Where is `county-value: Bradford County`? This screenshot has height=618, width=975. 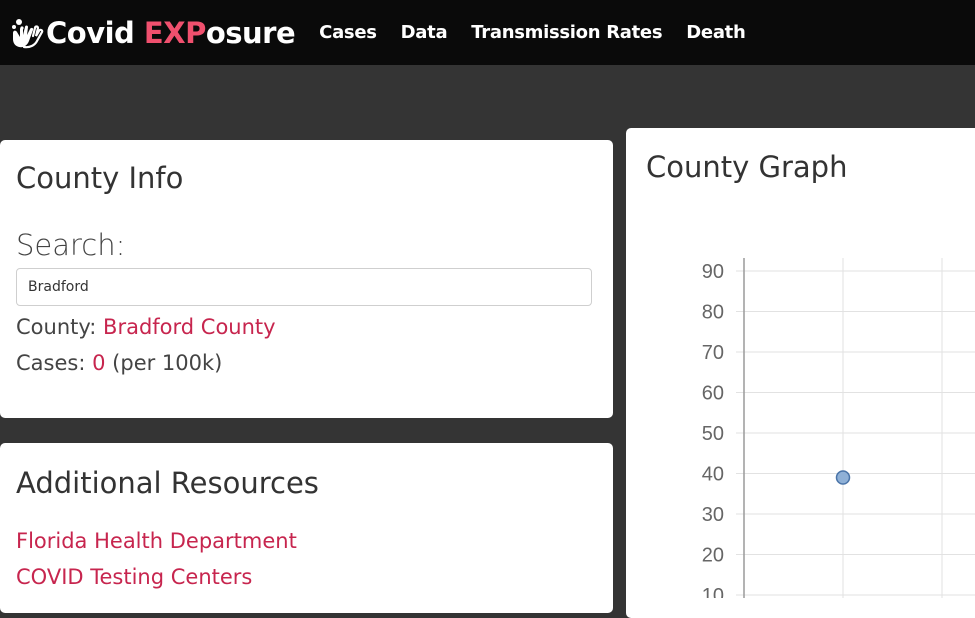
county-value: Bradford County is located at coordinates (189, 327).